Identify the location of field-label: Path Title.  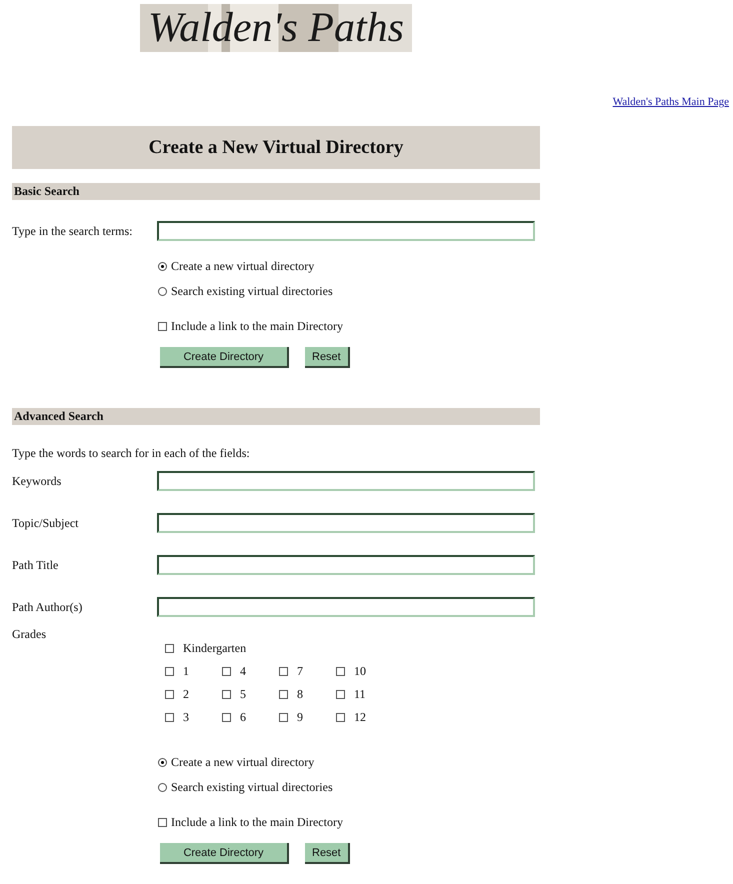
(36, 565).